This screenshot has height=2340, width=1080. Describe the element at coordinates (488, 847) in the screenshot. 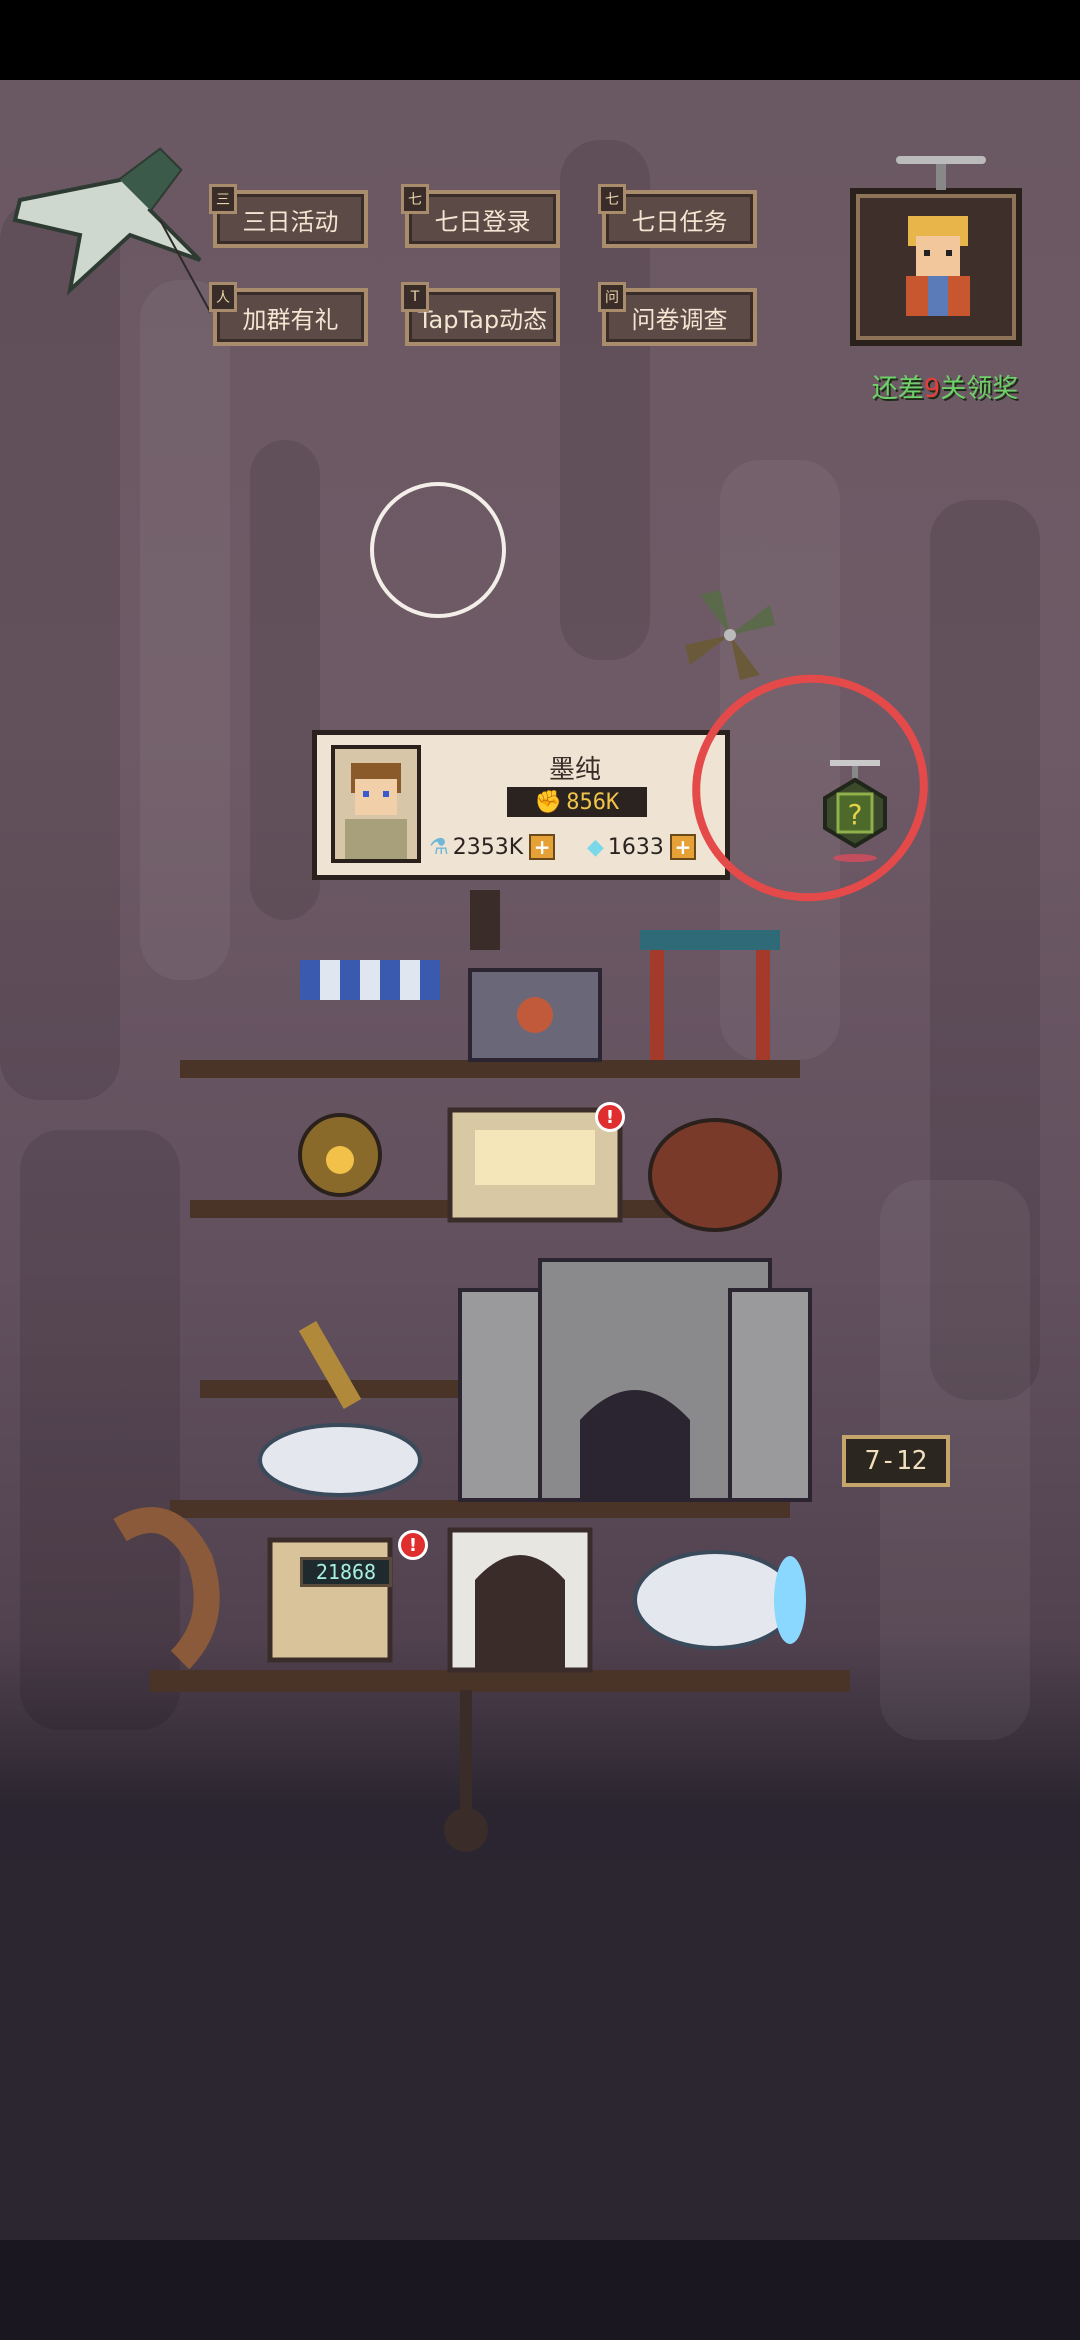

I see `potion-value: 2353K` at that location.